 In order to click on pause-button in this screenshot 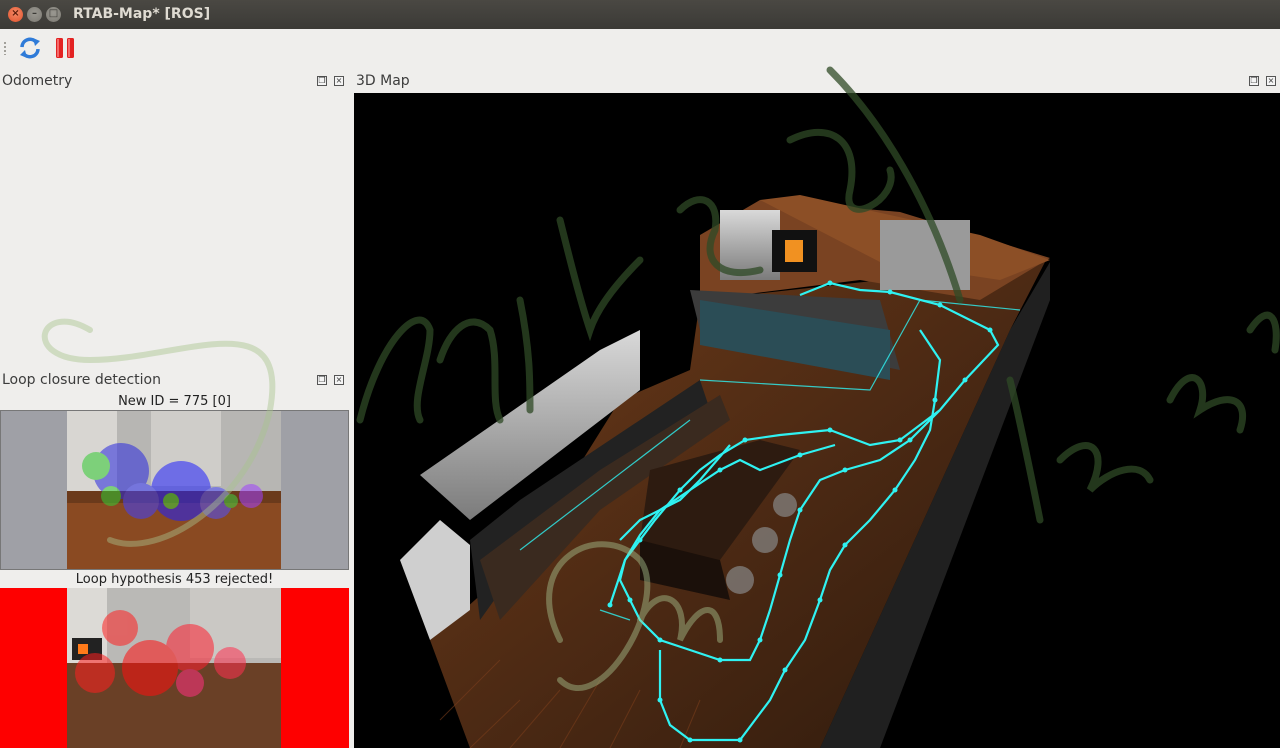, I will do `click(65, 48)`.